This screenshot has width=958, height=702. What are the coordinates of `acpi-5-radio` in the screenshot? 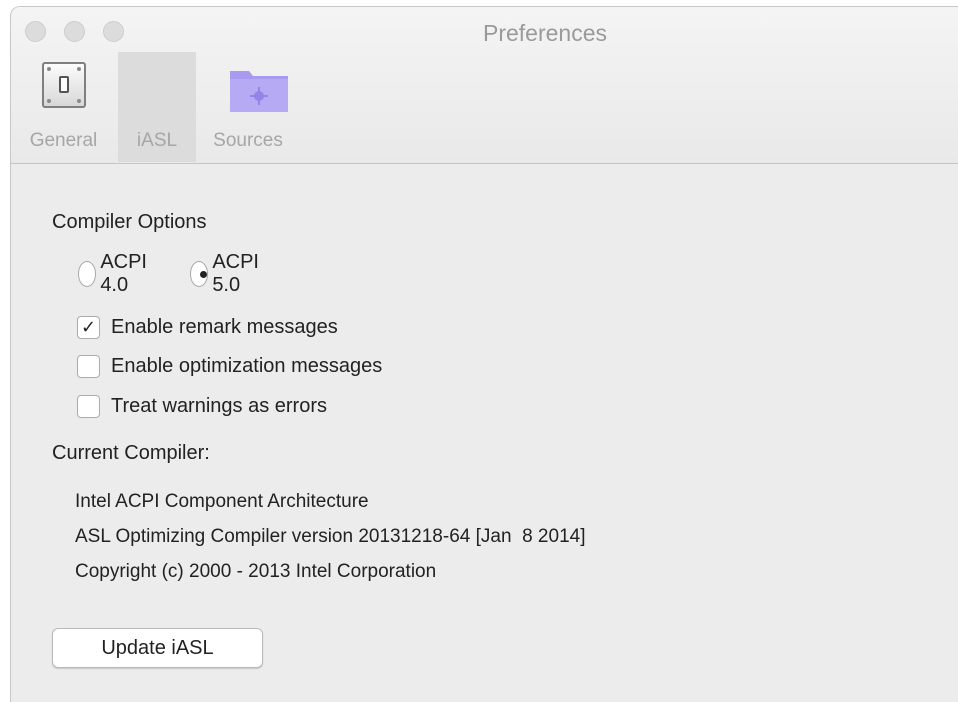 It's located at (199, 274).